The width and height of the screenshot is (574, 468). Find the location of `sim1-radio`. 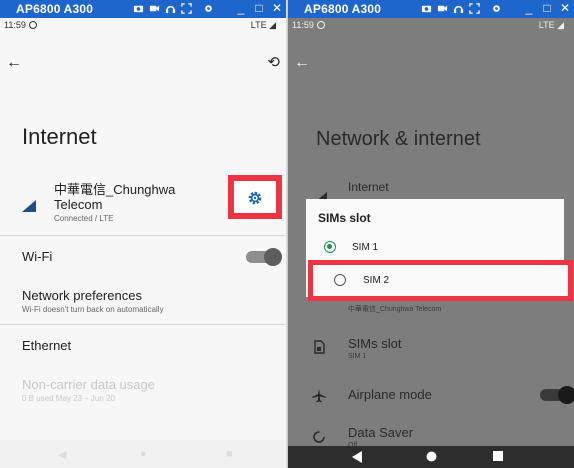

sim1-radio is located at coordinates (330, 247).